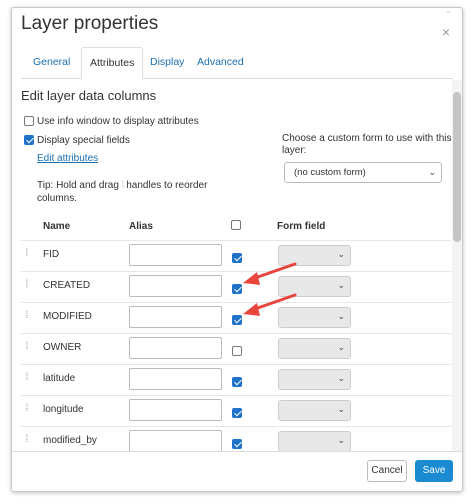  I want to click on display-special-fields-checkbox, so click(29, 140).